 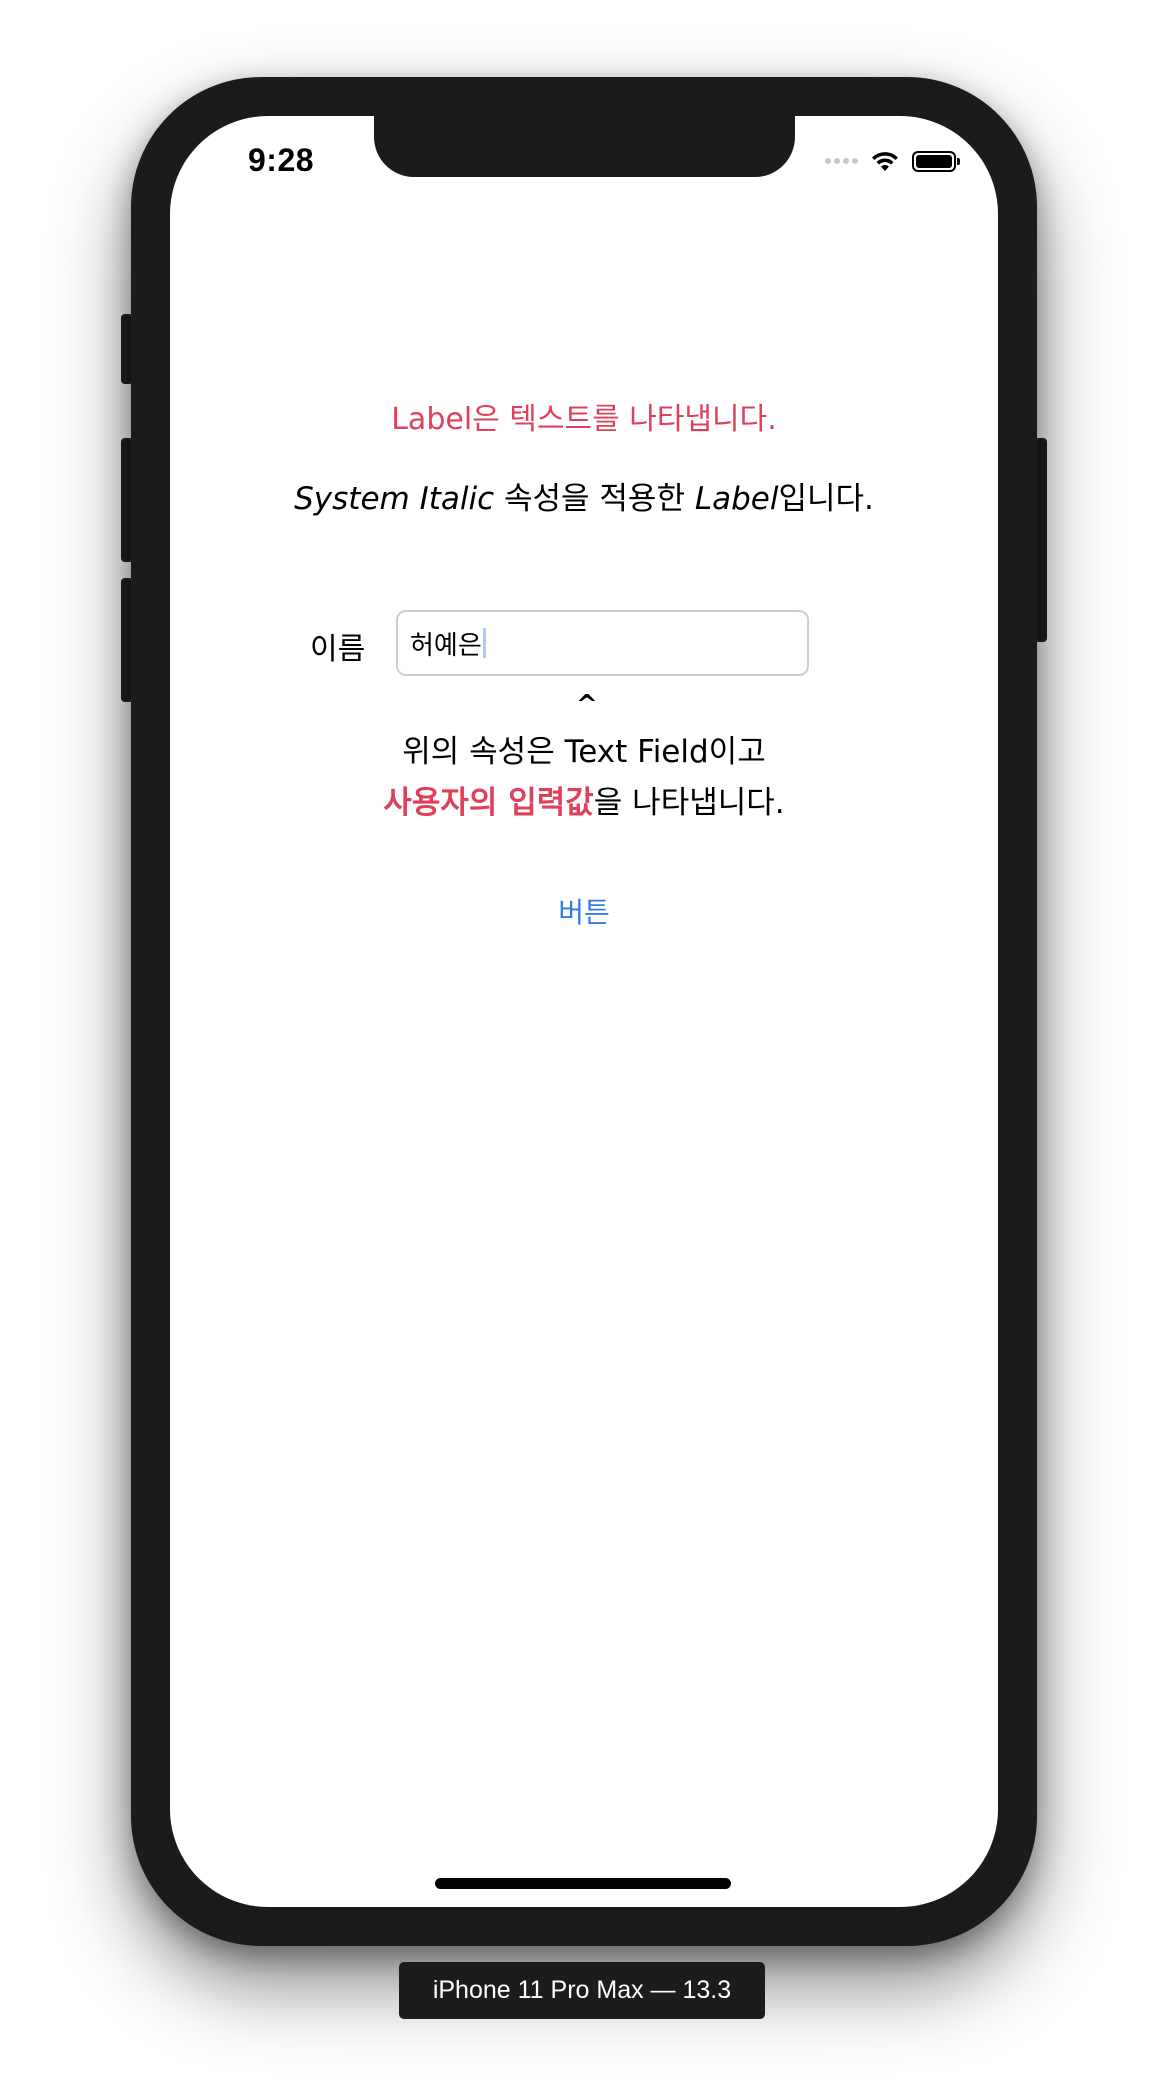 I want to click on name-label: 이름, so click(x=338, y=649).